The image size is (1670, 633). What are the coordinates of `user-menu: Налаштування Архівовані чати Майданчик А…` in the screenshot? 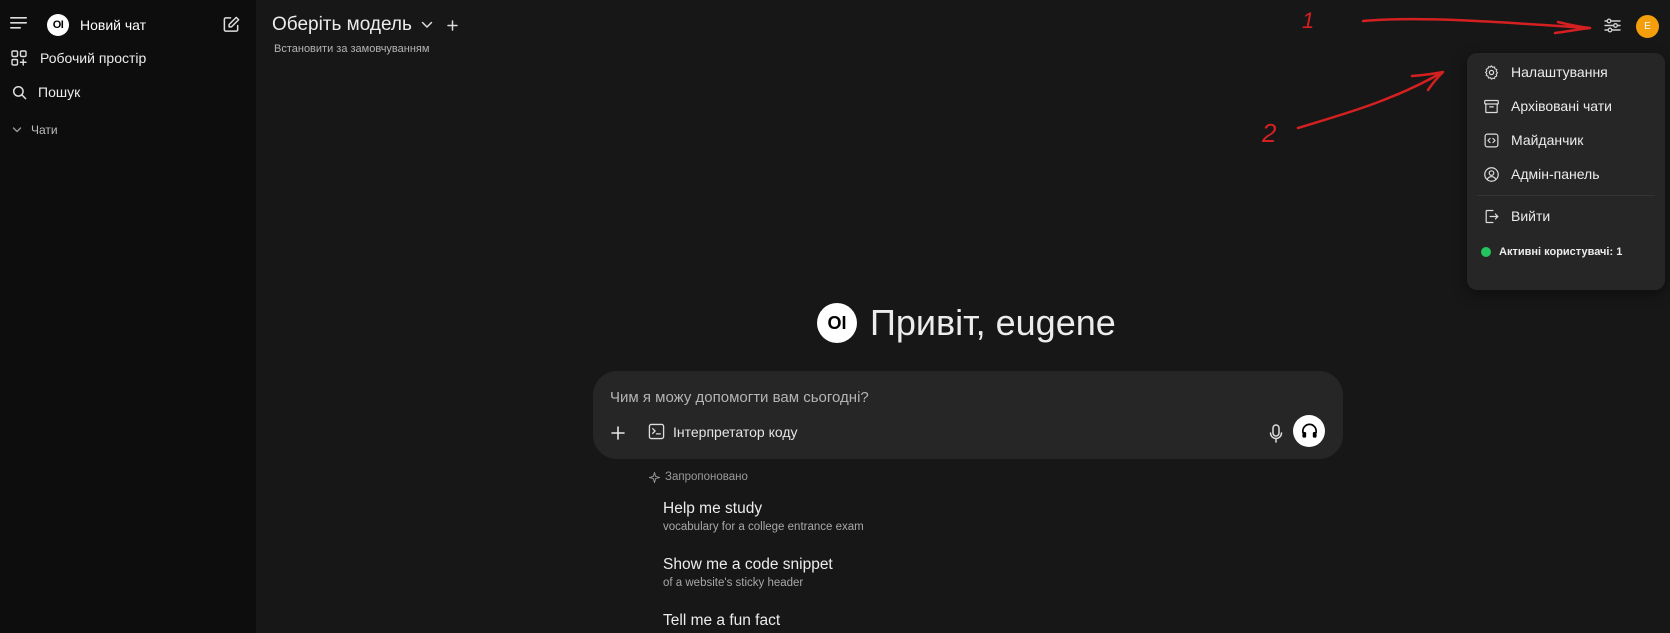 It's located at (1566, 171).